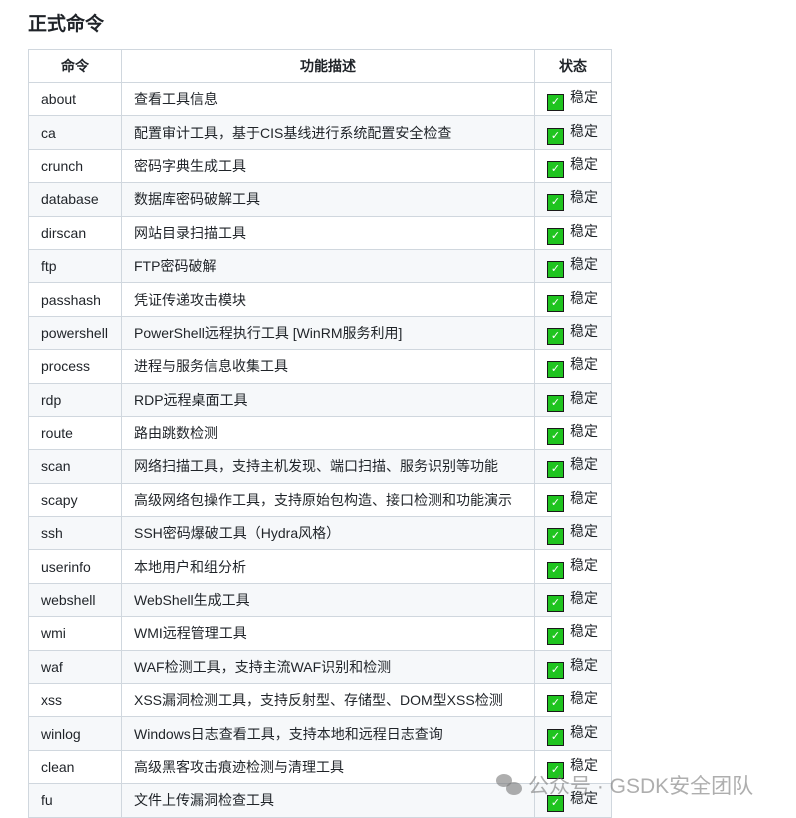 The width and height of the screenshot is (796, 818). I want to click on table-row: route 路由跳数检测 ✓ 稳定, so click(320, 433).